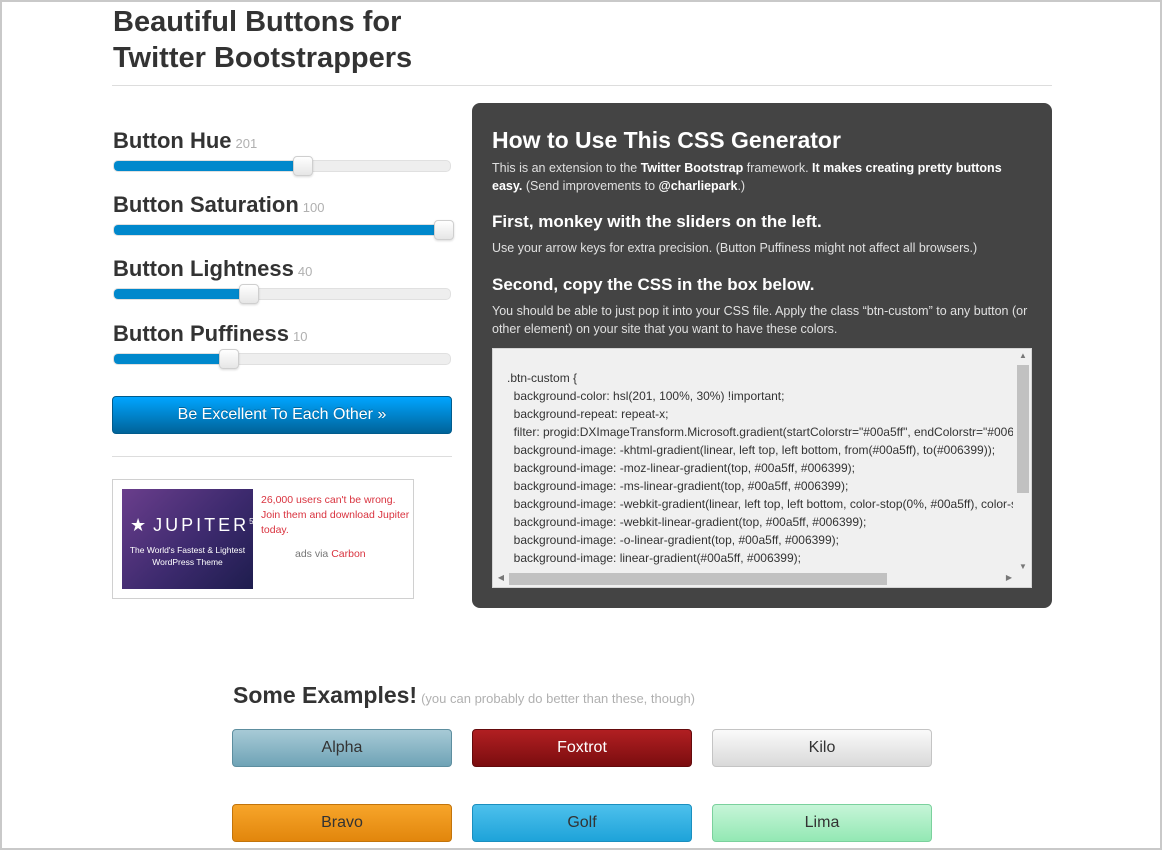  I want to click on ad-image-sub-2: WordPress Theme, so click(187, 562).